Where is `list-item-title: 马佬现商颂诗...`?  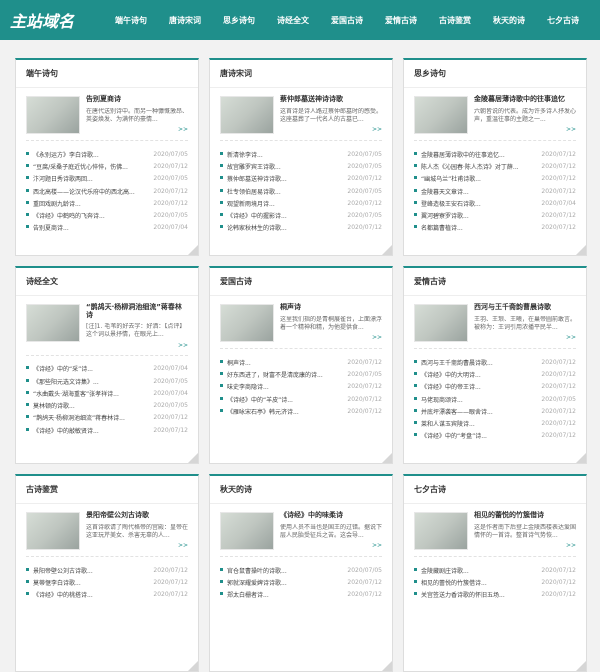 list-item-title: 马佬现商颂诗... is located at coordinates (442, 399).